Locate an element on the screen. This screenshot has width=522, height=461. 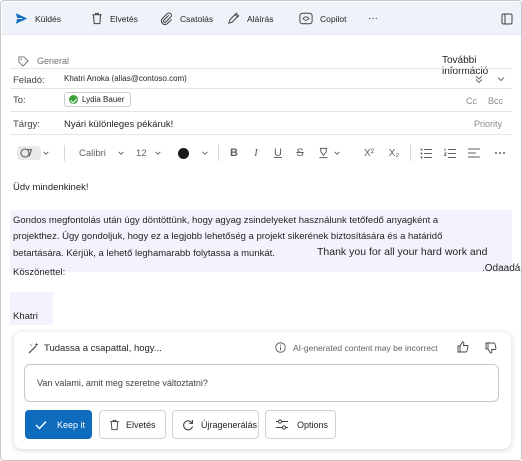
keep-it-button: Keep it is located at coordinates (58, 424).